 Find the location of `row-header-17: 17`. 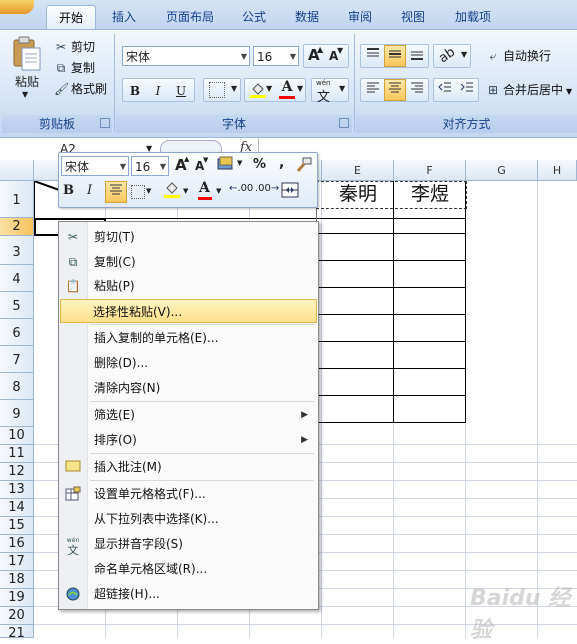

row-header-17: 17 is located at coordinates (17, 562).